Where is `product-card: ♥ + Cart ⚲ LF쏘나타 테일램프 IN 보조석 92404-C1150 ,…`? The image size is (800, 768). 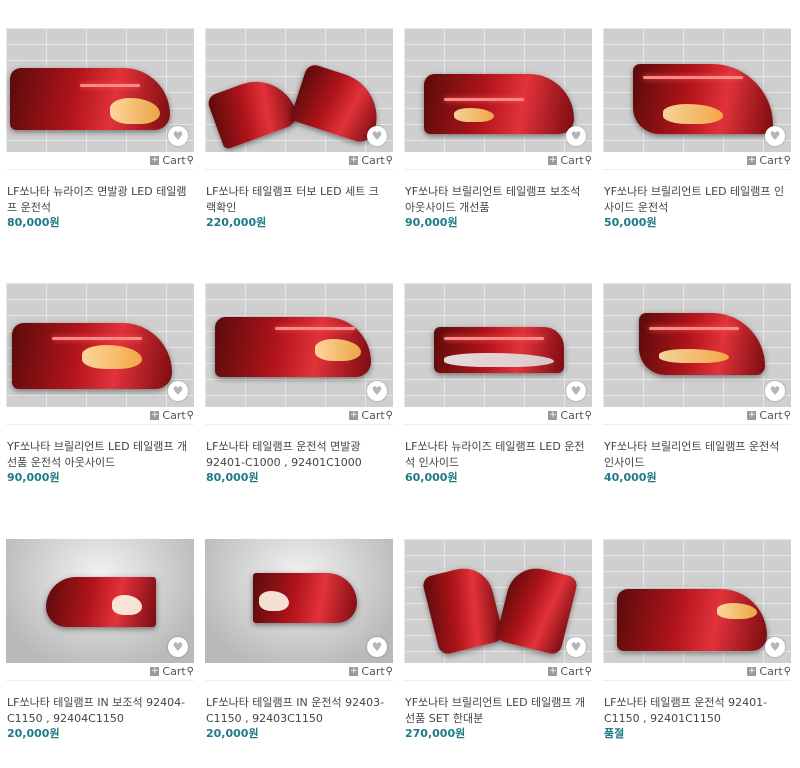 product-card: ♥ + Cart ⚲ LF쏘나타 테일램프 IN 보조석 92404-C1150 ,… is located at coordinates (100, 640).